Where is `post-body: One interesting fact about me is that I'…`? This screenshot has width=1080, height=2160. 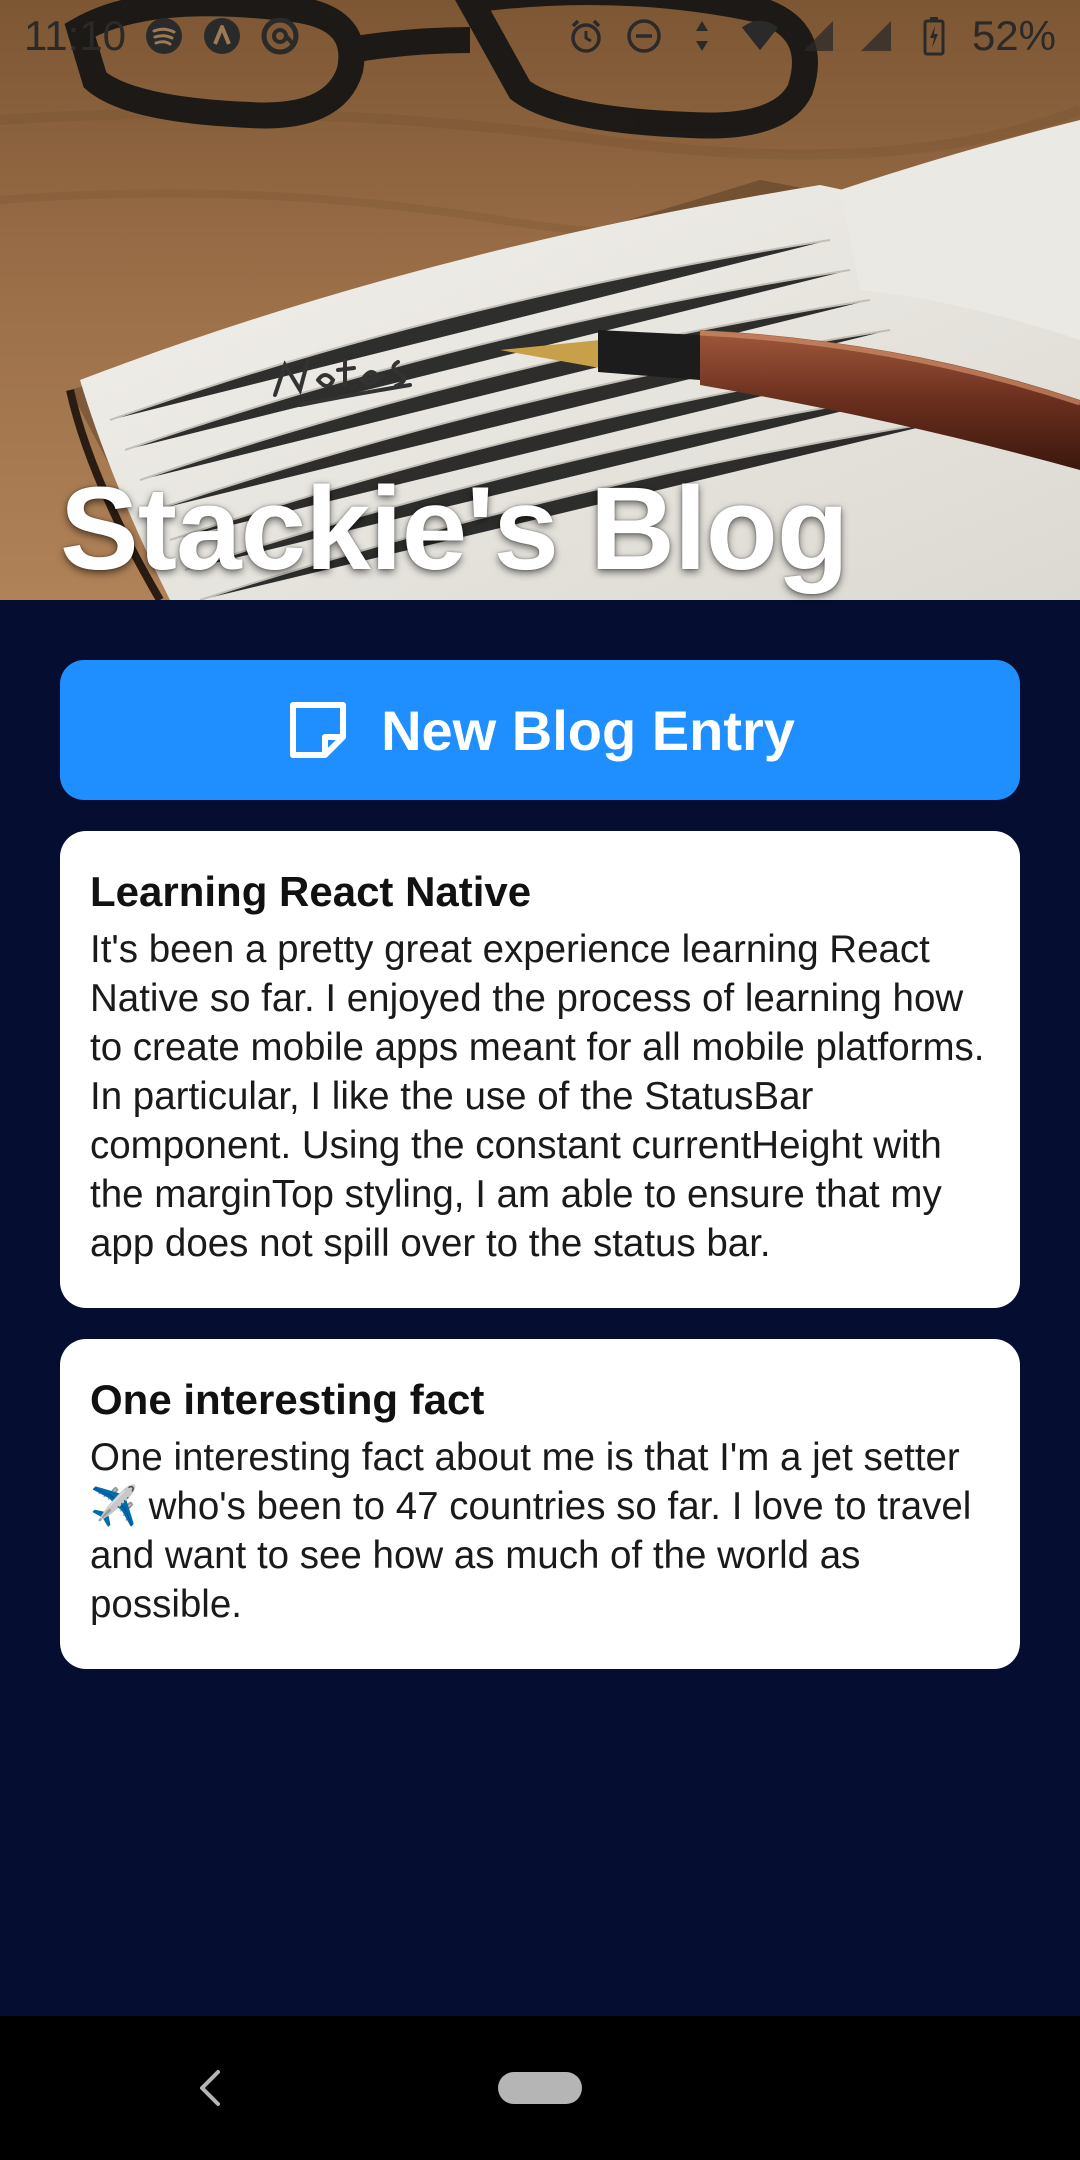 post-body: One interesting fact about me is that I'… is located at coordinates (531, 1531).